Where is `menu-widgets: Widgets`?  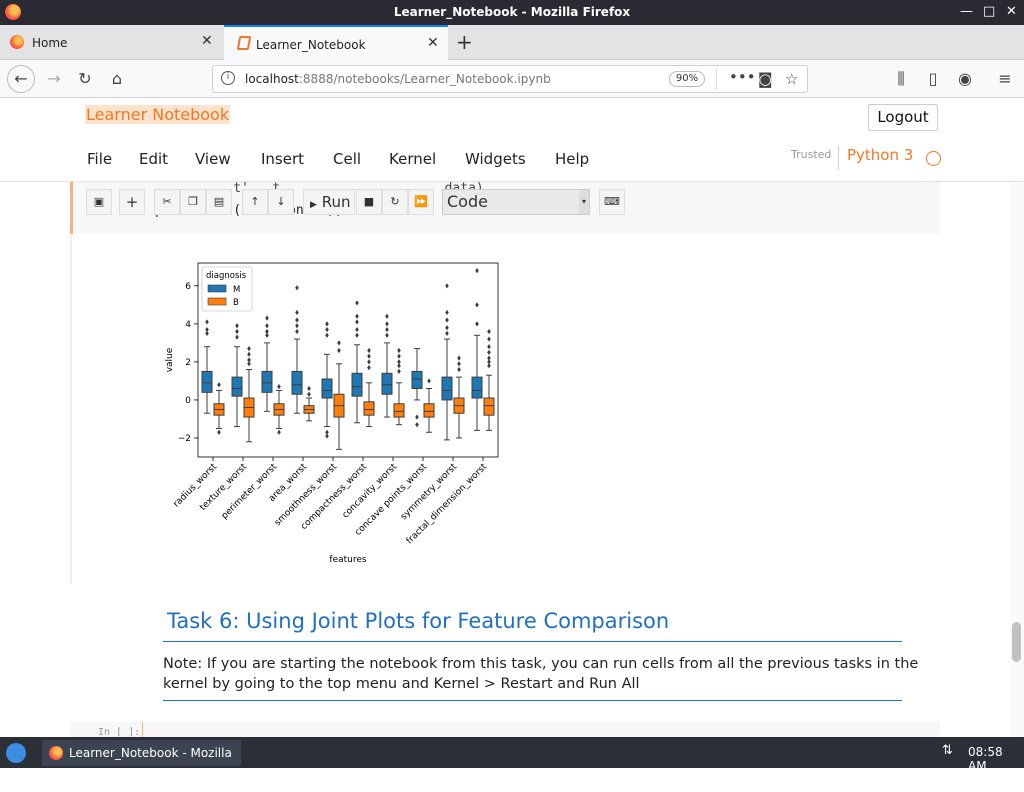 menu-widgets: Widgets is located at coordinates (495, 159).